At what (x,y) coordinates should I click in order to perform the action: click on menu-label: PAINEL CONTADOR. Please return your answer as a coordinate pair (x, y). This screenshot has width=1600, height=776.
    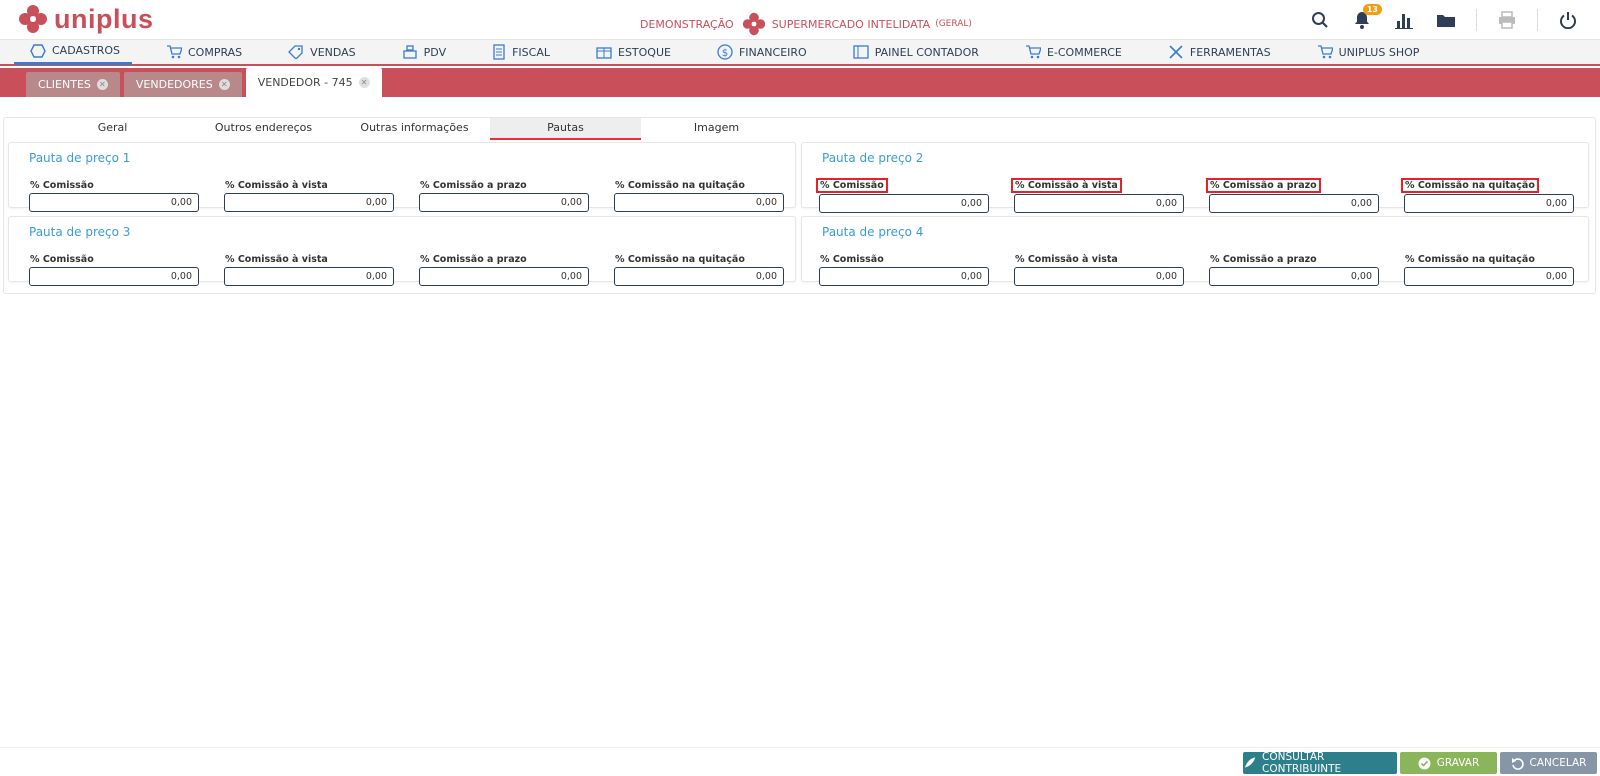
    Looking at the image, I should click on (926, 52).